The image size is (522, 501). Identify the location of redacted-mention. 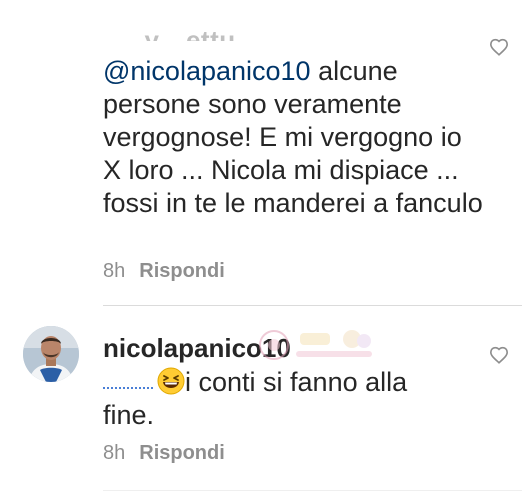
(128, 384).